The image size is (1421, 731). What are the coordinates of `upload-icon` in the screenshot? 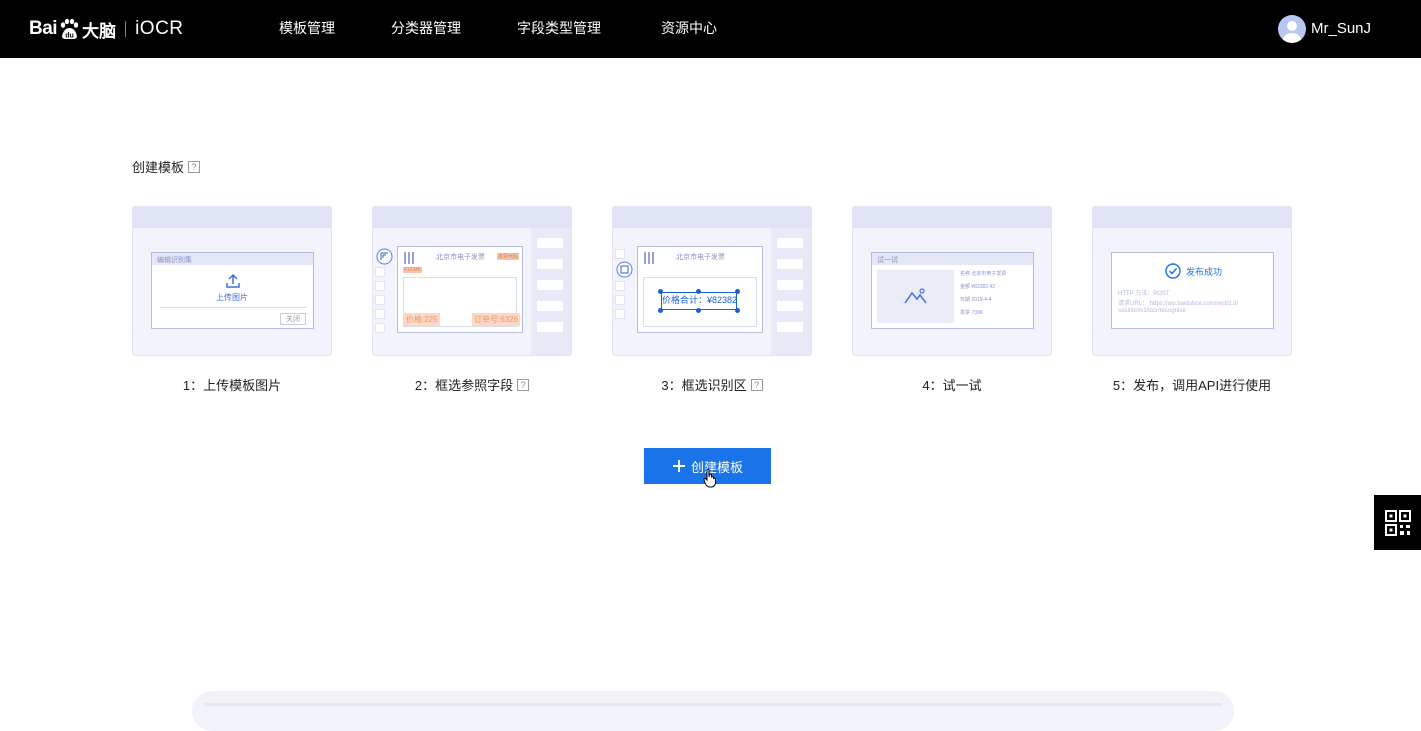 It's located at (233, 280).